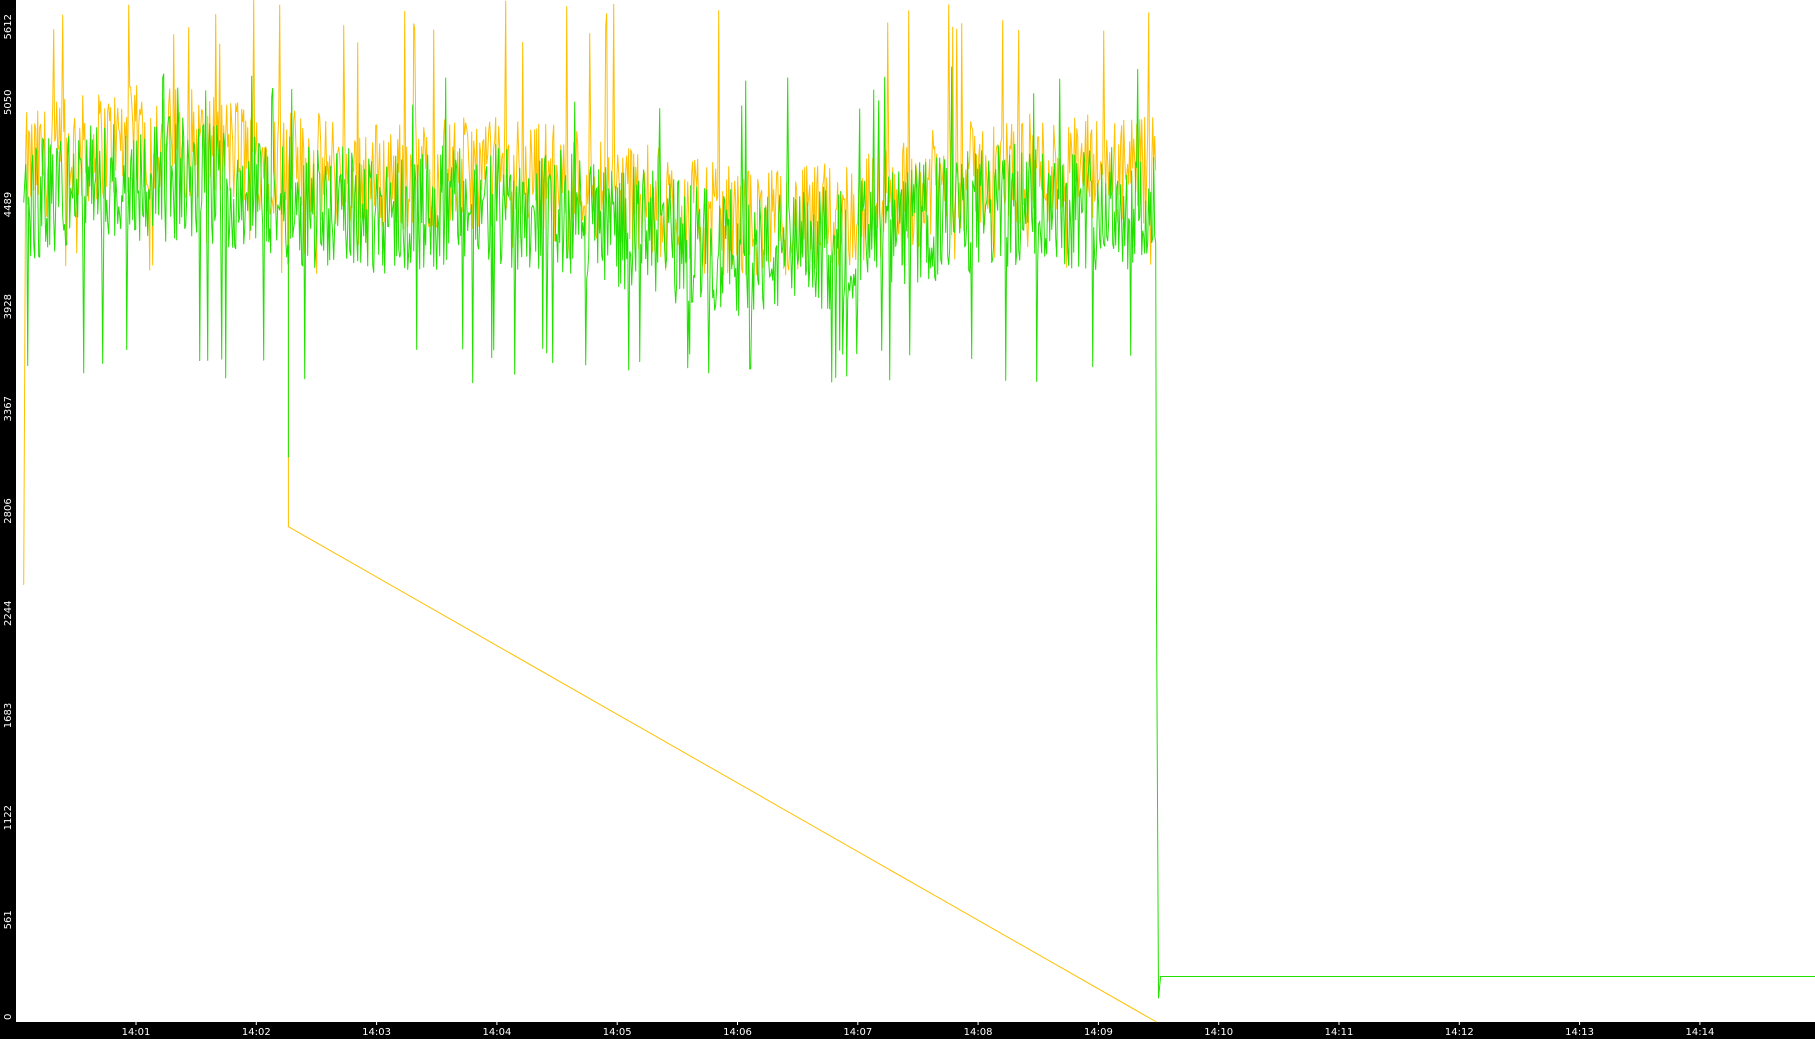 This screenshot has height=1039, width=1815. What do you see at coordinates (8, 919) in the screenshot?
I see `y-tick-label: 561` at bounding box center [8, 919].